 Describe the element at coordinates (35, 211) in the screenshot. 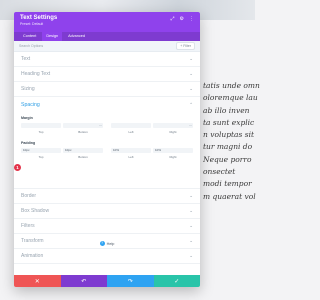

I see `section-label: Box Shadow` at that location.